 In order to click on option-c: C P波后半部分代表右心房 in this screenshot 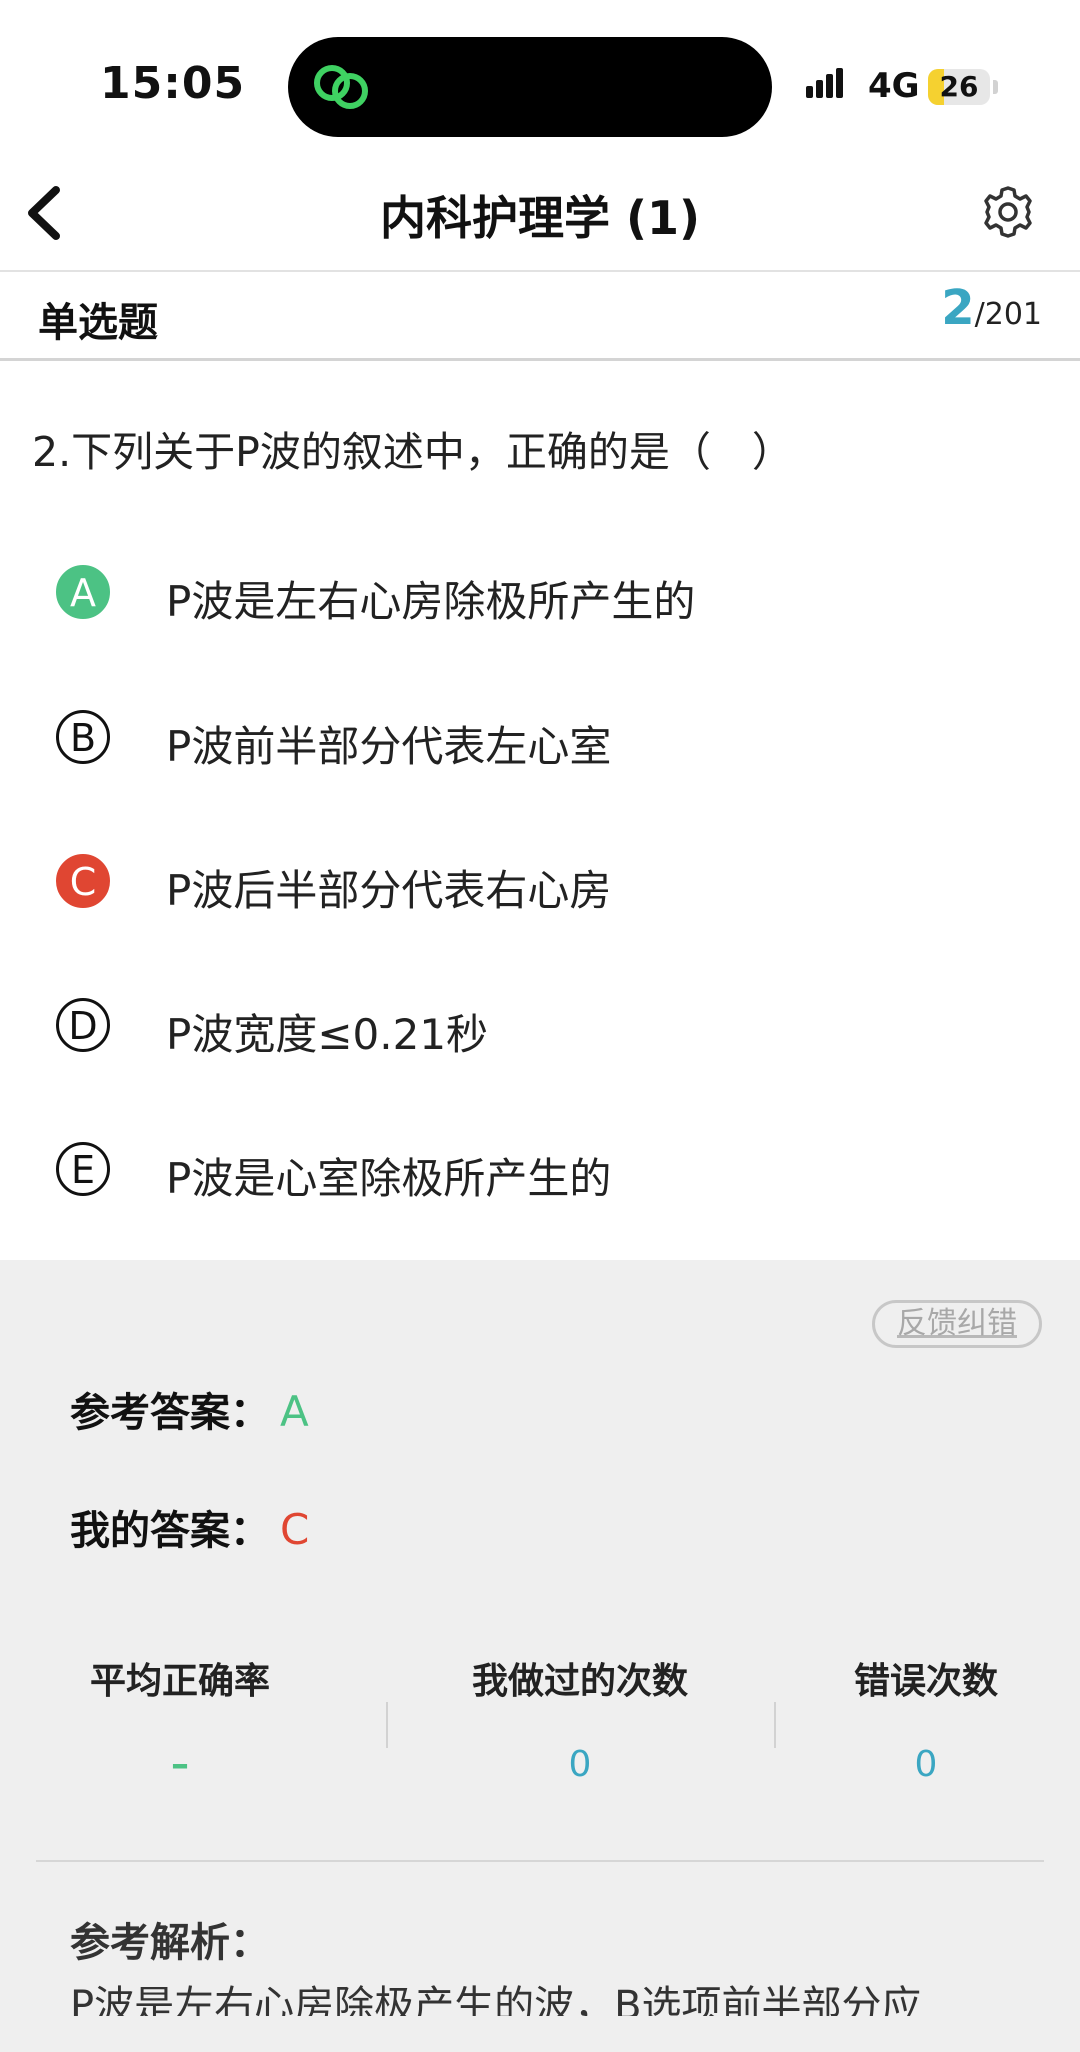, I will do `click(540, 884)`.